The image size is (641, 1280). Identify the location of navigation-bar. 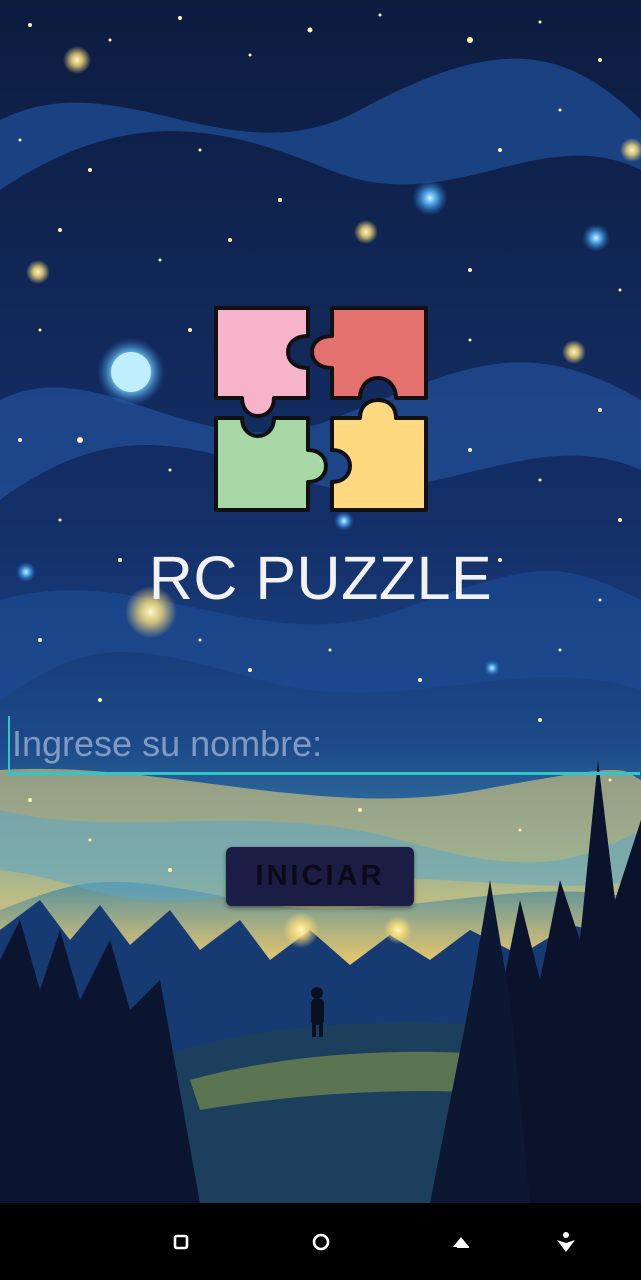
(320, 1241).